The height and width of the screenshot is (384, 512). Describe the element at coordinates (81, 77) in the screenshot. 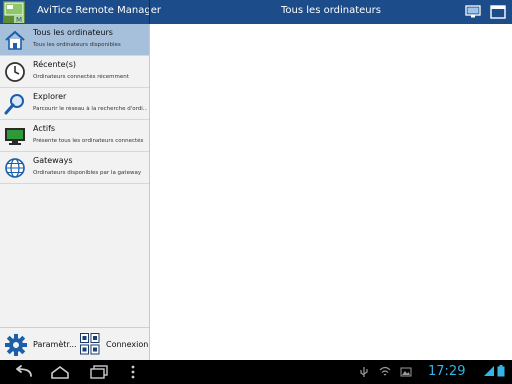

I see `sidebar-item-subtitle: Ordinateurs connectés récemment` at that location.